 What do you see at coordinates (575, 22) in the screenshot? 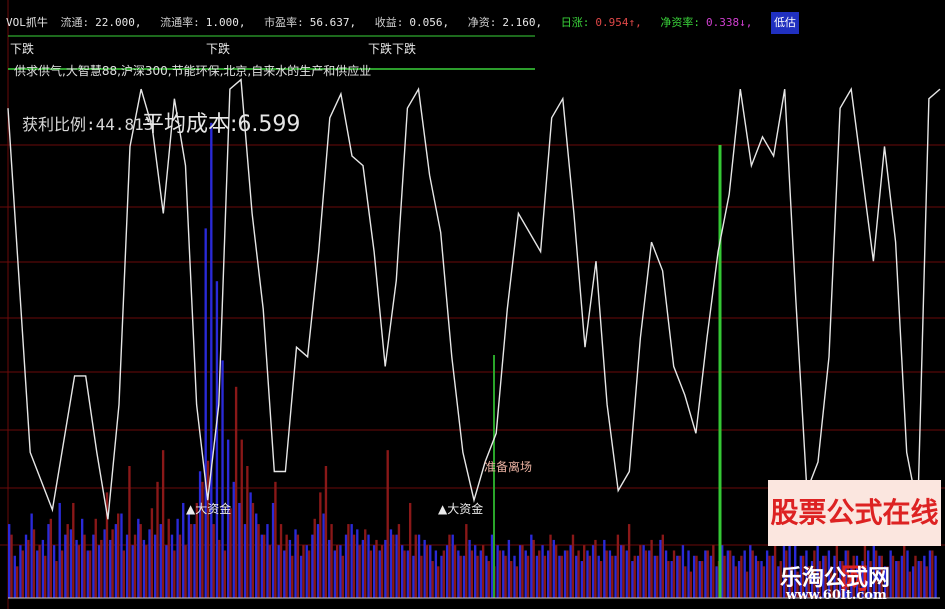
I see `header-label: 日涨:` at bounding box center [575, 22].